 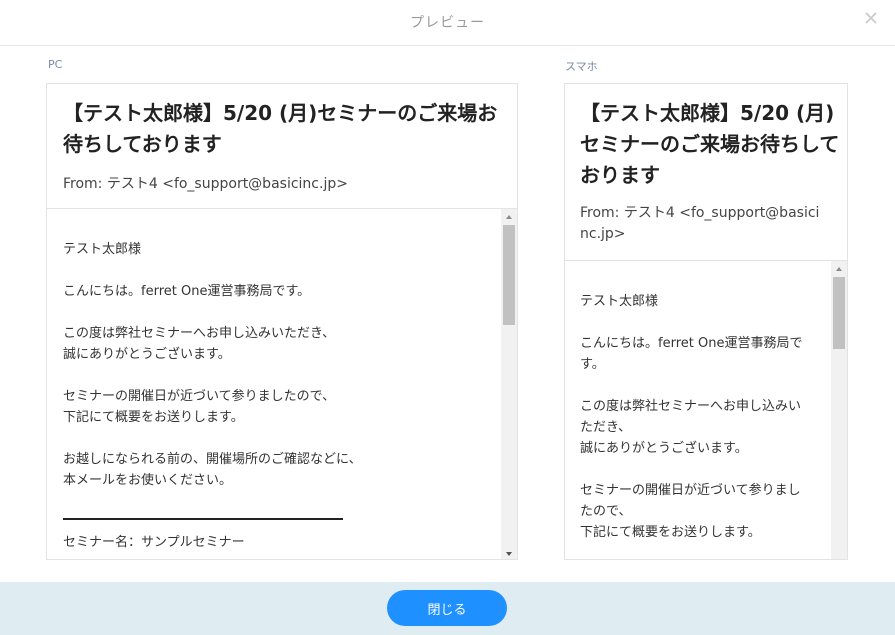 I want to click on pc-email-from: From: テスト4 <fo_support@basicinc.jp>, so click(x=205, y=184).